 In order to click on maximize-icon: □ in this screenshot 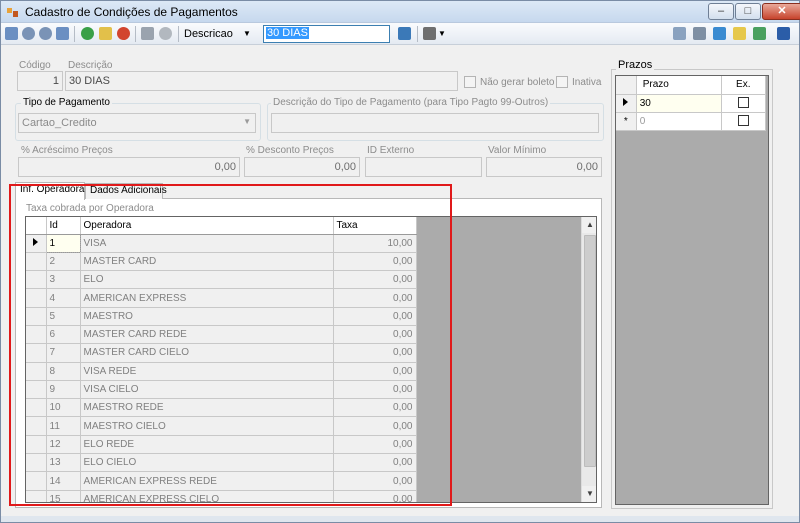, I will do `click(748, 11)`.